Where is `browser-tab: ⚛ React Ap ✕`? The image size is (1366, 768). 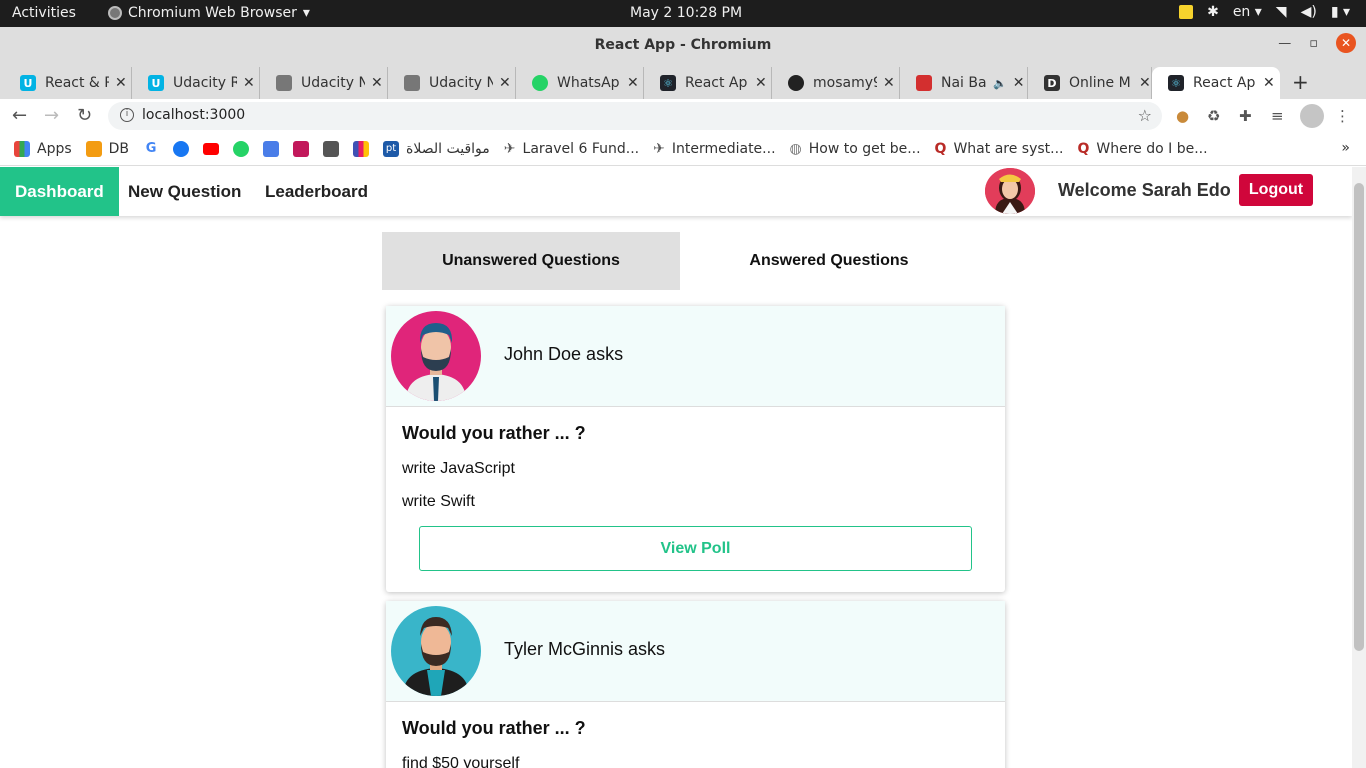 browser-tab: ⚛ React Ap ✕ is located at coordinates (708, 83).